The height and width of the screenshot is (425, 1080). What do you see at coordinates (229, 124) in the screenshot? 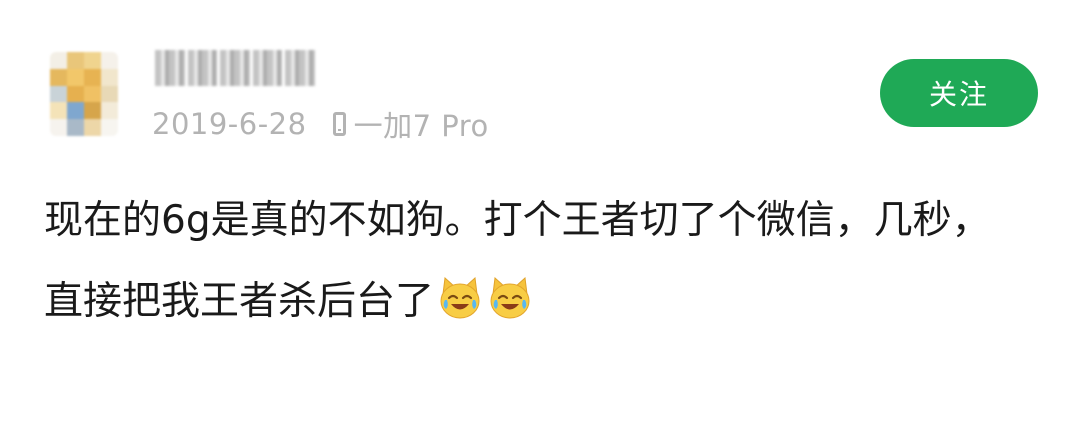
I see `post-date: 2019-6-28` at bounding box center [229, 124].